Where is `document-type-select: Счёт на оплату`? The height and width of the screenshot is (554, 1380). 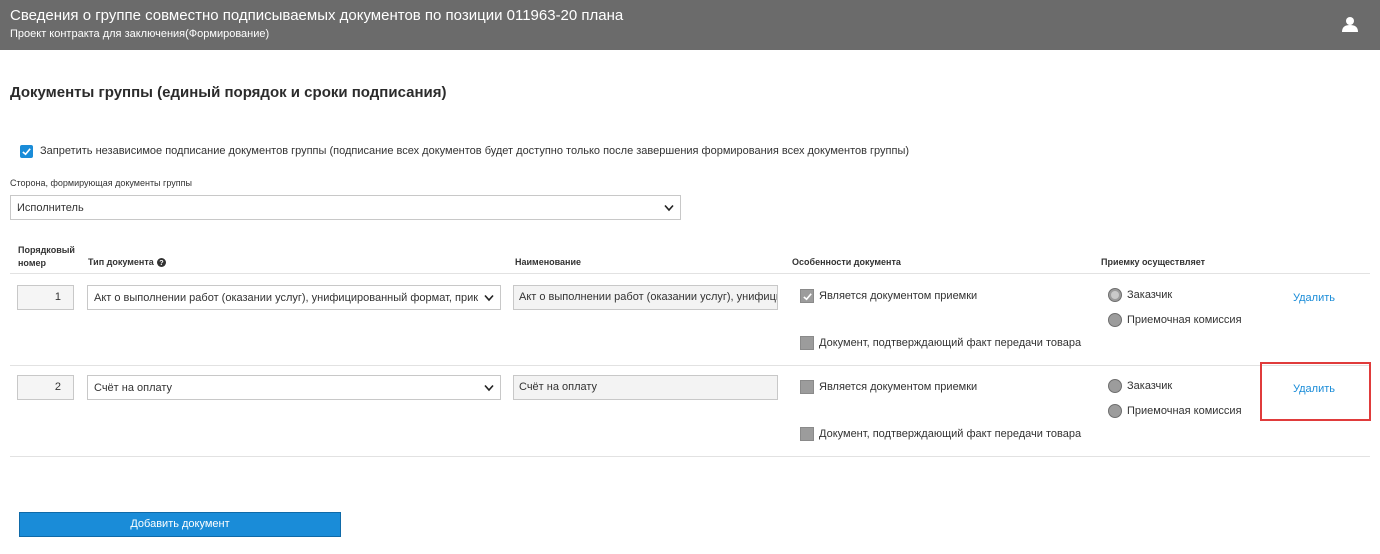
document-type-select: Счёт на оплату is located at coordinates (294, 387).